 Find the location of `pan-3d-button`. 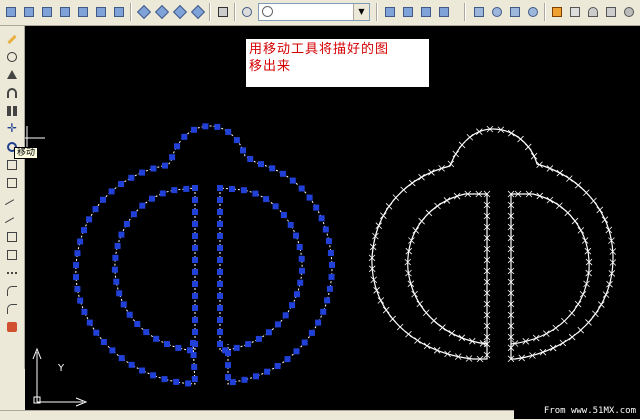

pan-3d-button is located at coordinates (478, 11).